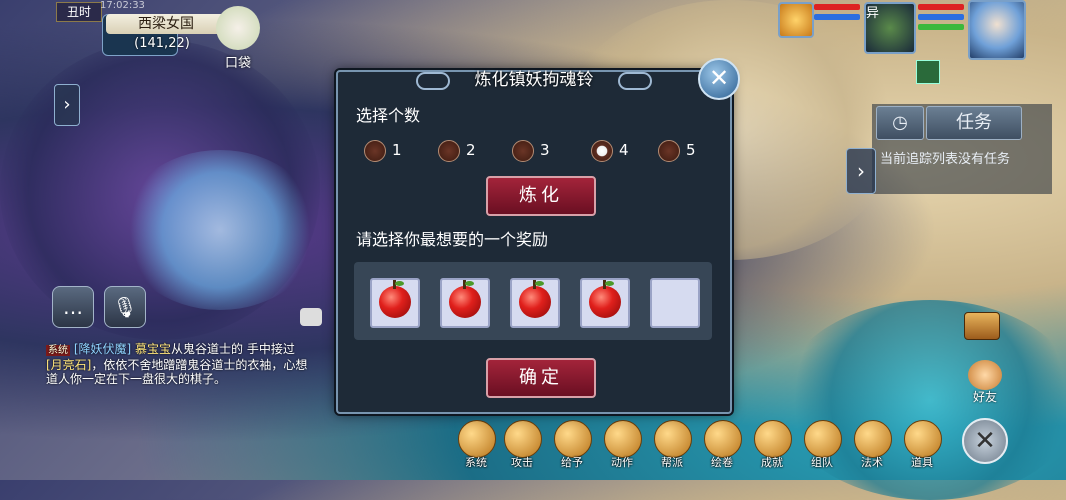 The image size is (1066, 500). What do you see at coordinates (238, 28) in the screenshot?
I see `pouch-icon` at bounding box center [238, 28].